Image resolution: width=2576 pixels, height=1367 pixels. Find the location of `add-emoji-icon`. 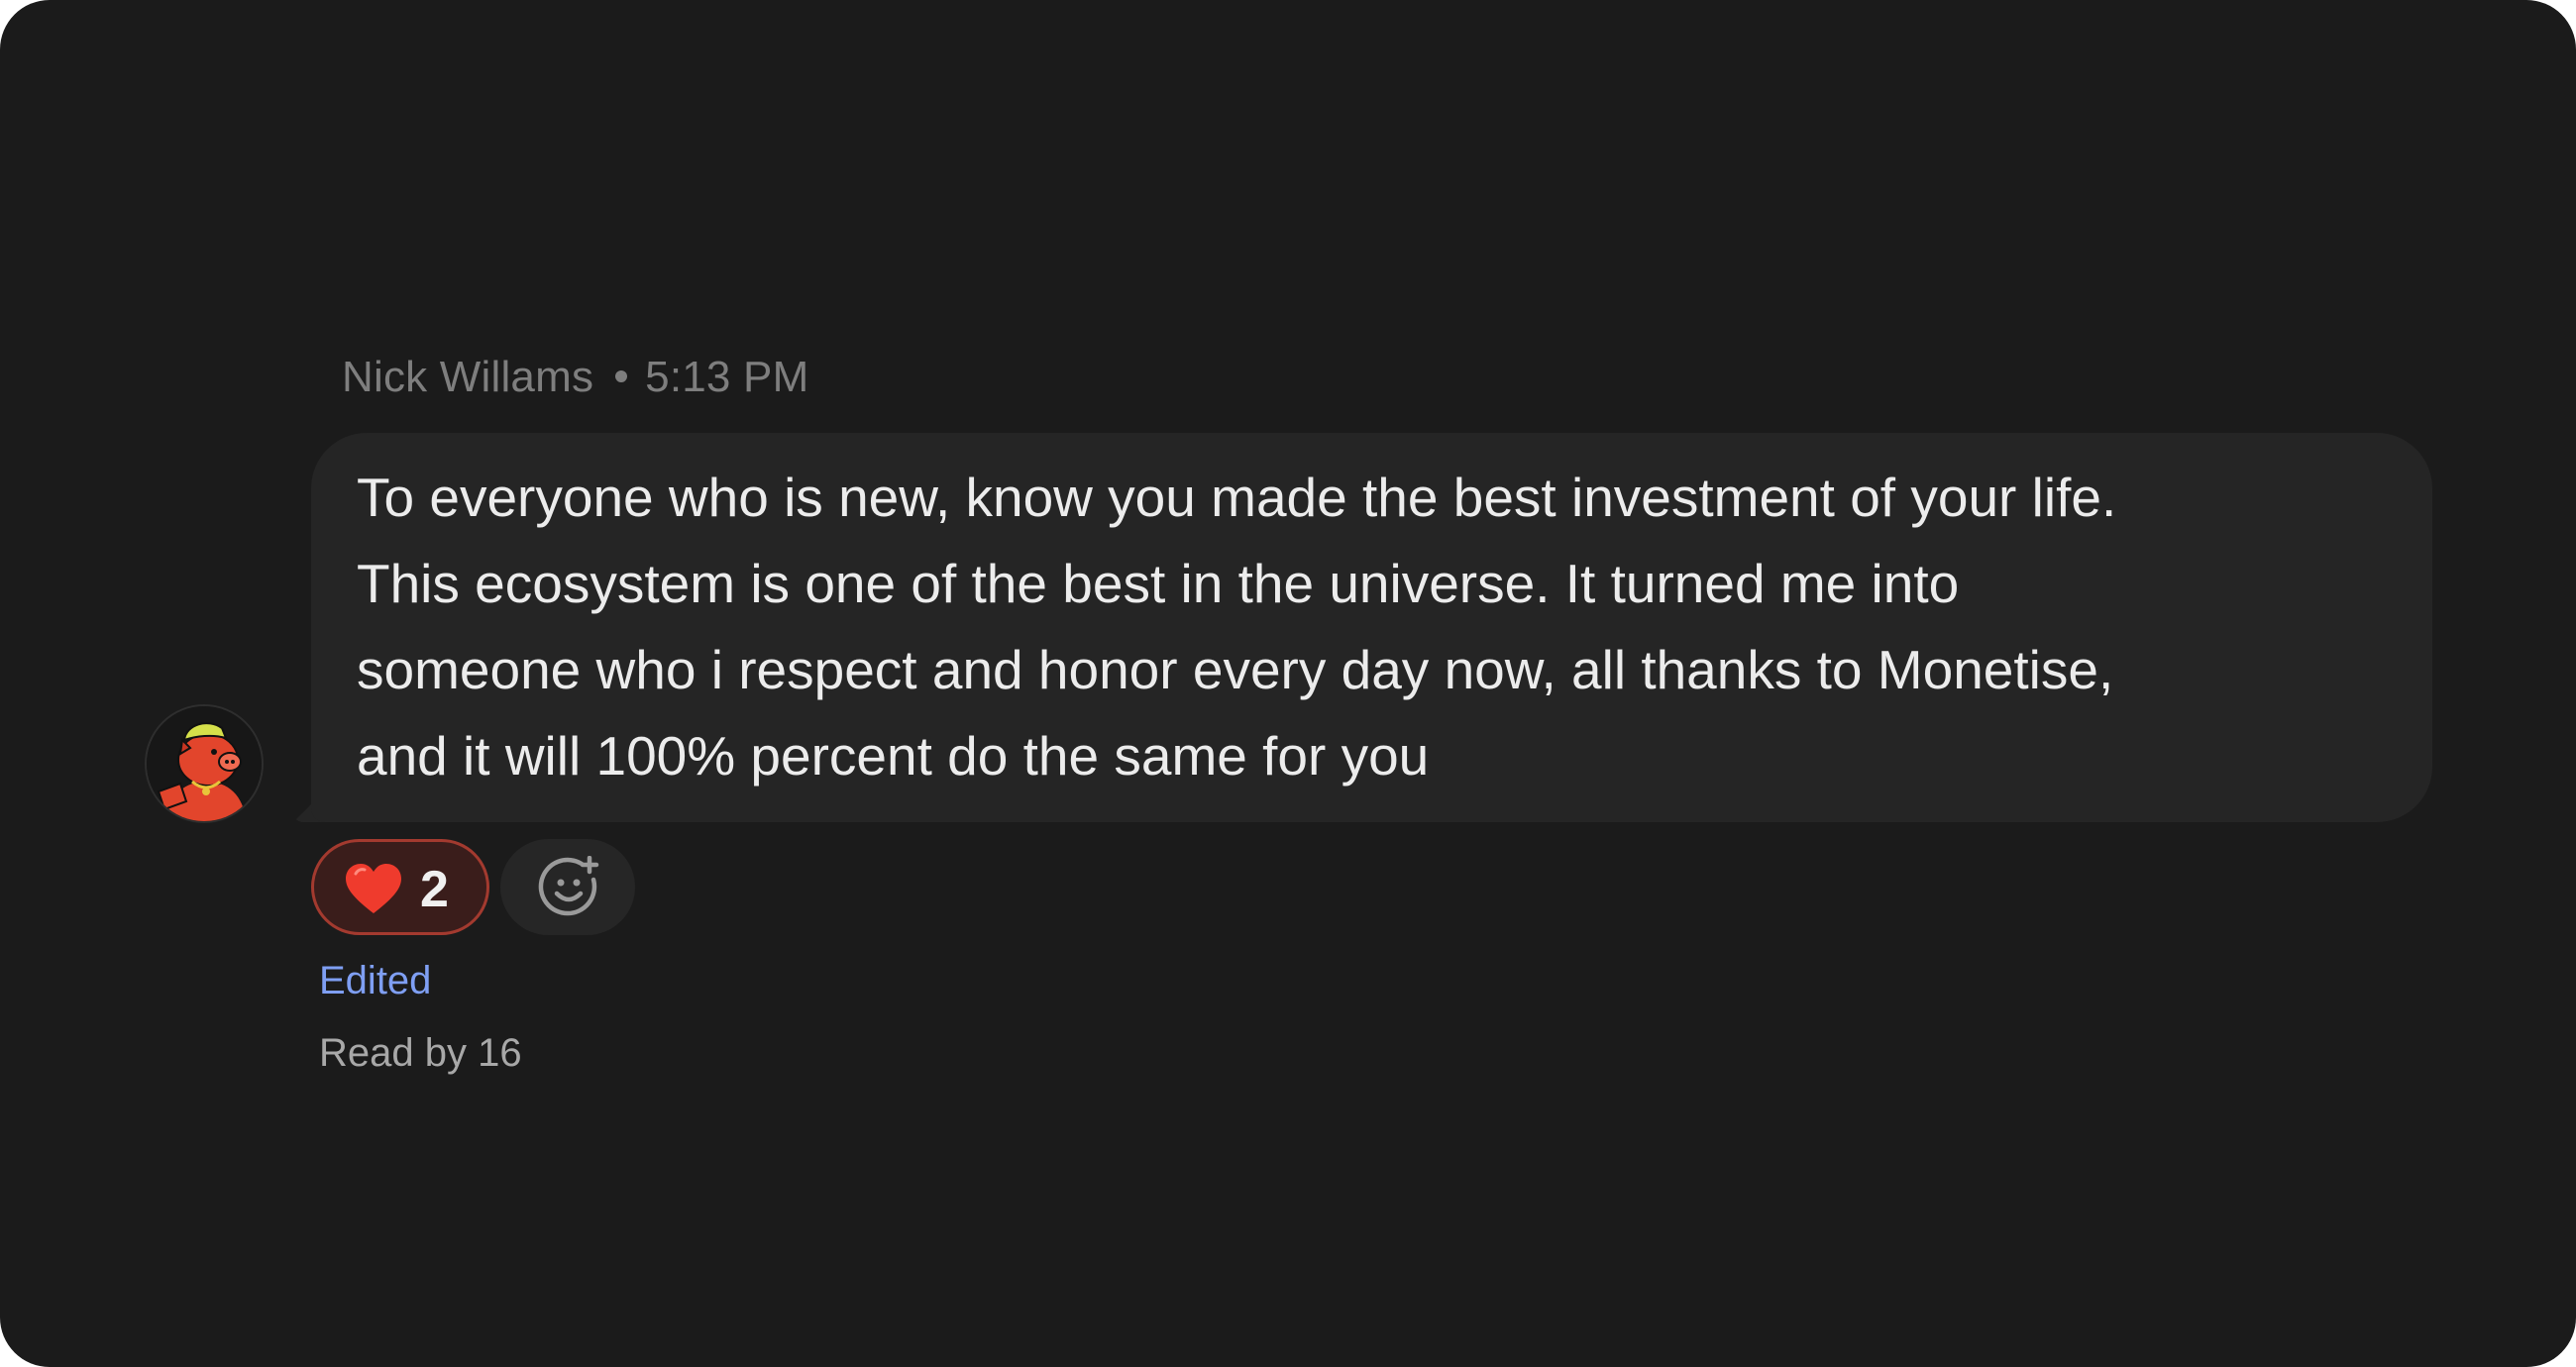

add-emoji-icon is located at coordinates (568, 886).